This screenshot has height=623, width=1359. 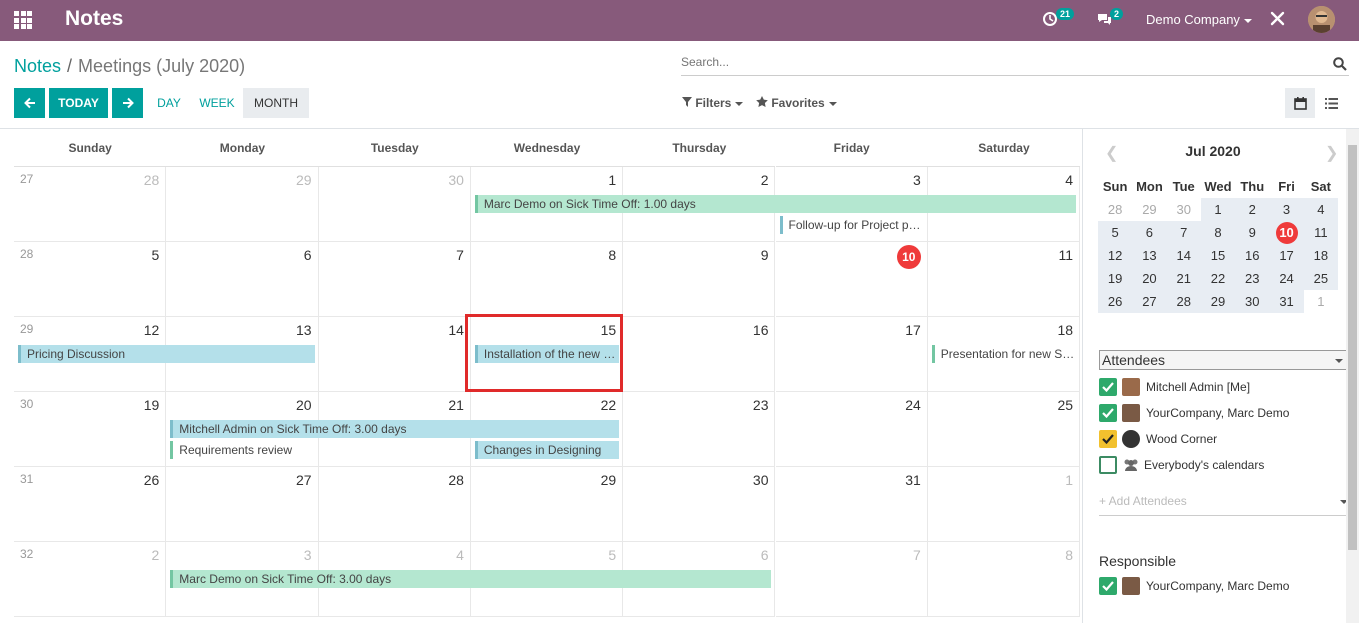 I want to click on mini-calendar-day: 10, so click(x=1286, y=232).